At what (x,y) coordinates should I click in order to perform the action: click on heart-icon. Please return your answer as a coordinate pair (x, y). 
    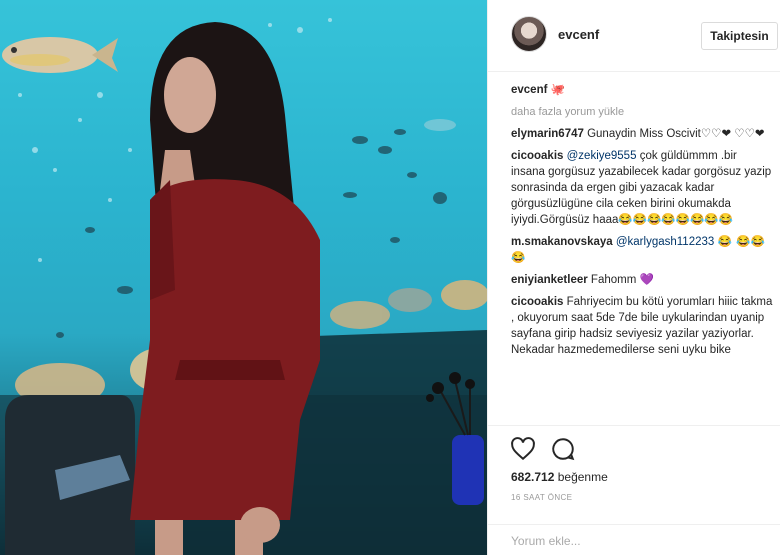
    Looking at the image, I should click on (523, 449).